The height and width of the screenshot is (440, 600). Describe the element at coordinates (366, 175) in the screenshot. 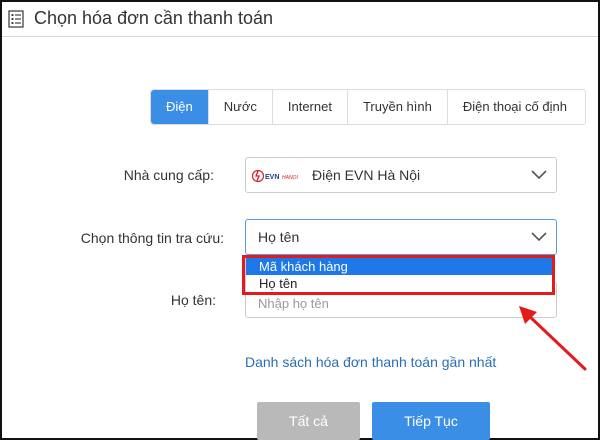

I see `provider-value: Điện EVN Hà Nội` at that location.